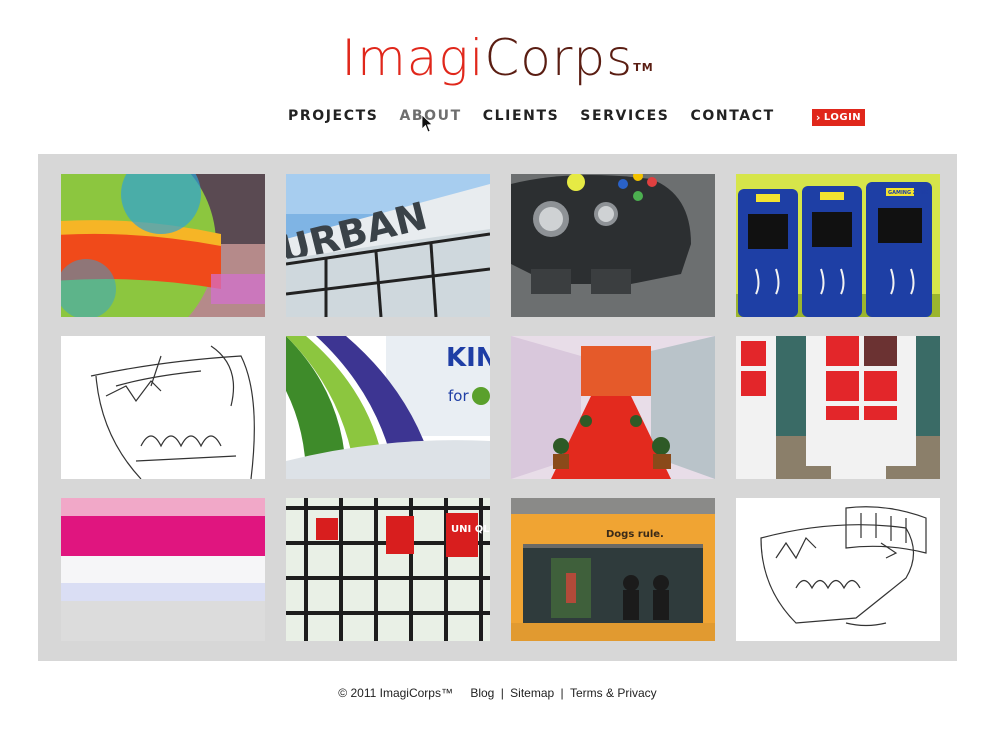  I want to click on logo-part-corps: Corps, so click(559, 58).